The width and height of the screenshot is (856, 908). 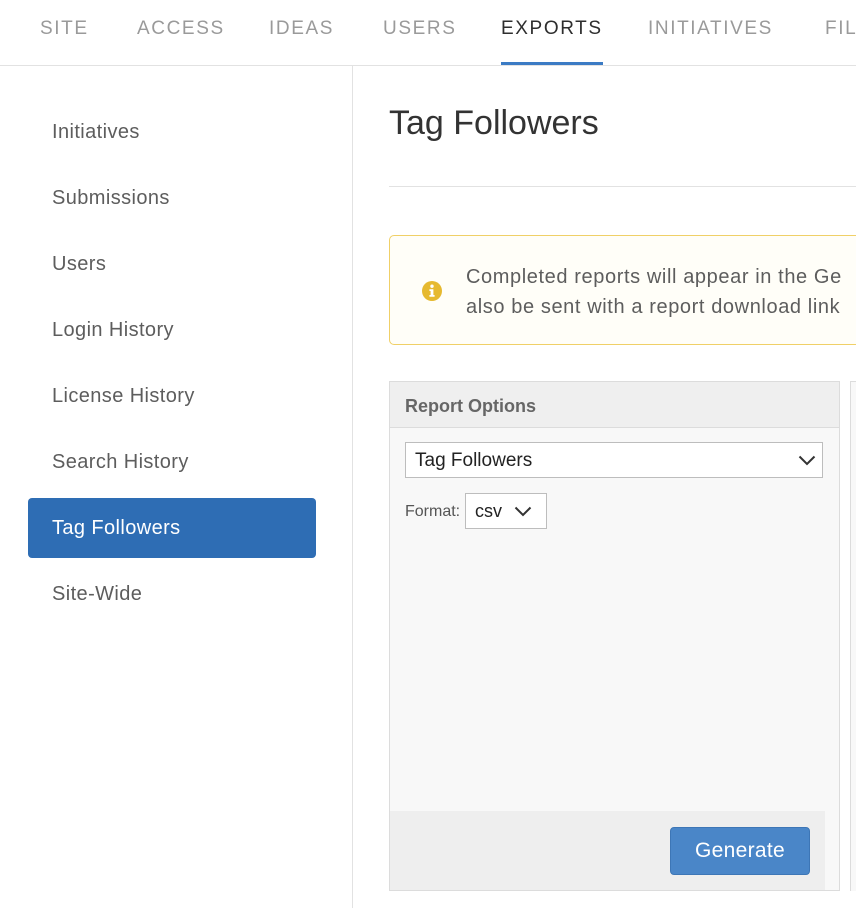 What do you see at coordinates (172, 132) in the screenshot?
I see `sidebar-item-initiatives: Initiatives` at bounding box center [172, 132].